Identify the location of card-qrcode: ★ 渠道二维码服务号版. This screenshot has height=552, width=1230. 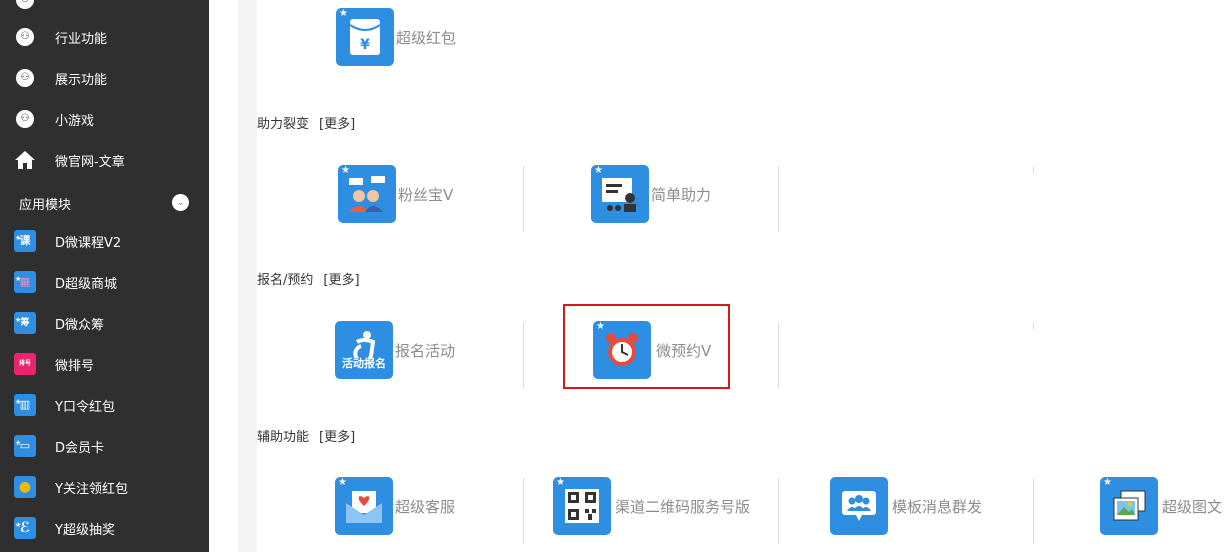
(651, 506).